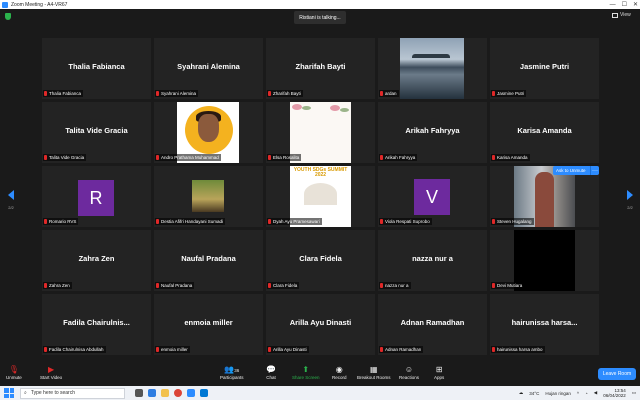 This screenshot has width=640, height=400. What do you see at coordinates (544, 68) in the screenshot?
I see `participant-tile: Jasmine Putri Jasmine Putri` at bounding box center [544, 68].